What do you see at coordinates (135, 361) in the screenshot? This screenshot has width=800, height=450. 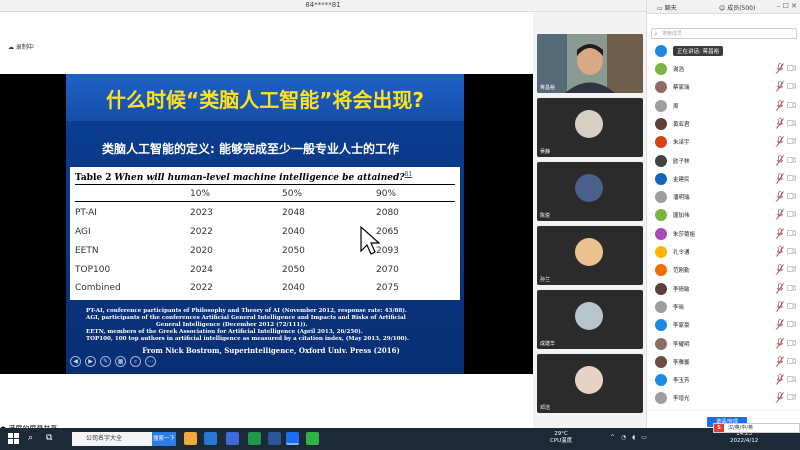 I see `zoom-icon: ⌕` at bounding box center [135, 361].